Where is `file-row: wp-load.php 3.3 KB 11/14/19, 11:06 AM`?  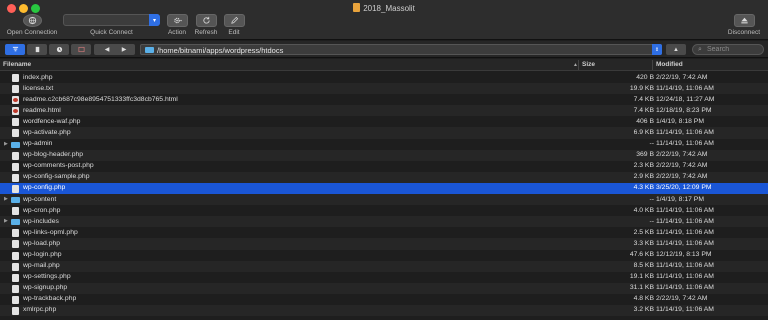 file-row: wp-load.php 3.3 KB 11/14/19, 11:06 AM is located at coordinates (384, 244).